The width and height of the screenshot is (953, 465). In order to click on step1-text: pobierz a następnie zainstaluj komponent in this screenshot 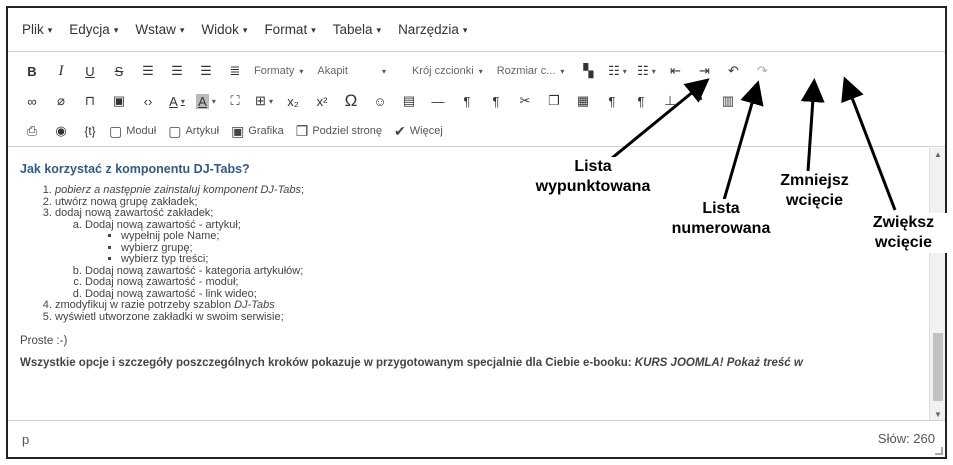, I will do `click(158, 190)`.